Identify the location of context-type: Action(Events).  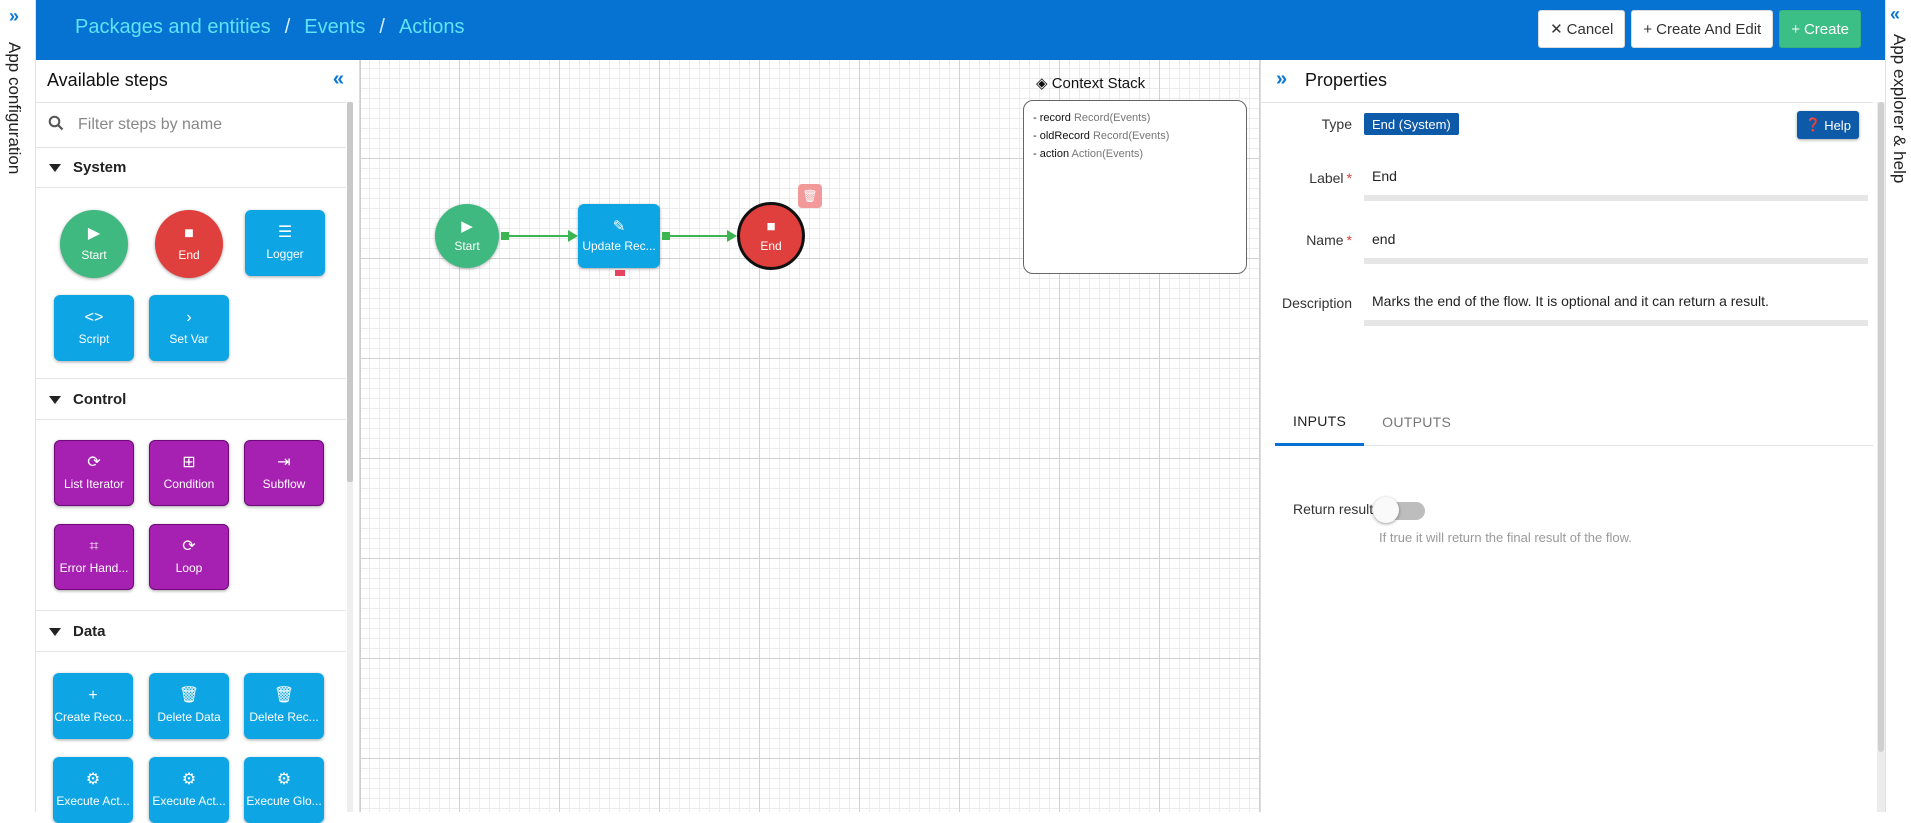
(1107, 154).